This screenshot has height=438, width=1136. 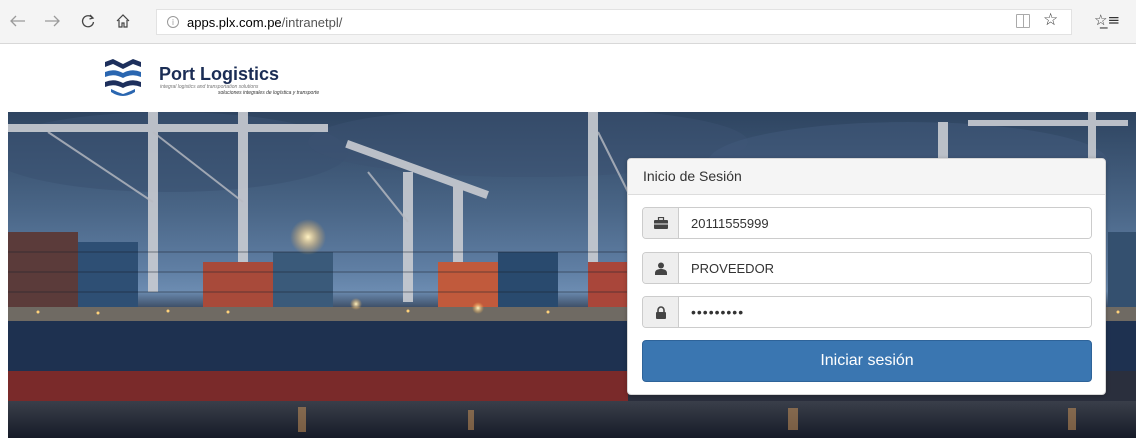 I want to click on star-icon: ☆, so click(x=1050, y=20).